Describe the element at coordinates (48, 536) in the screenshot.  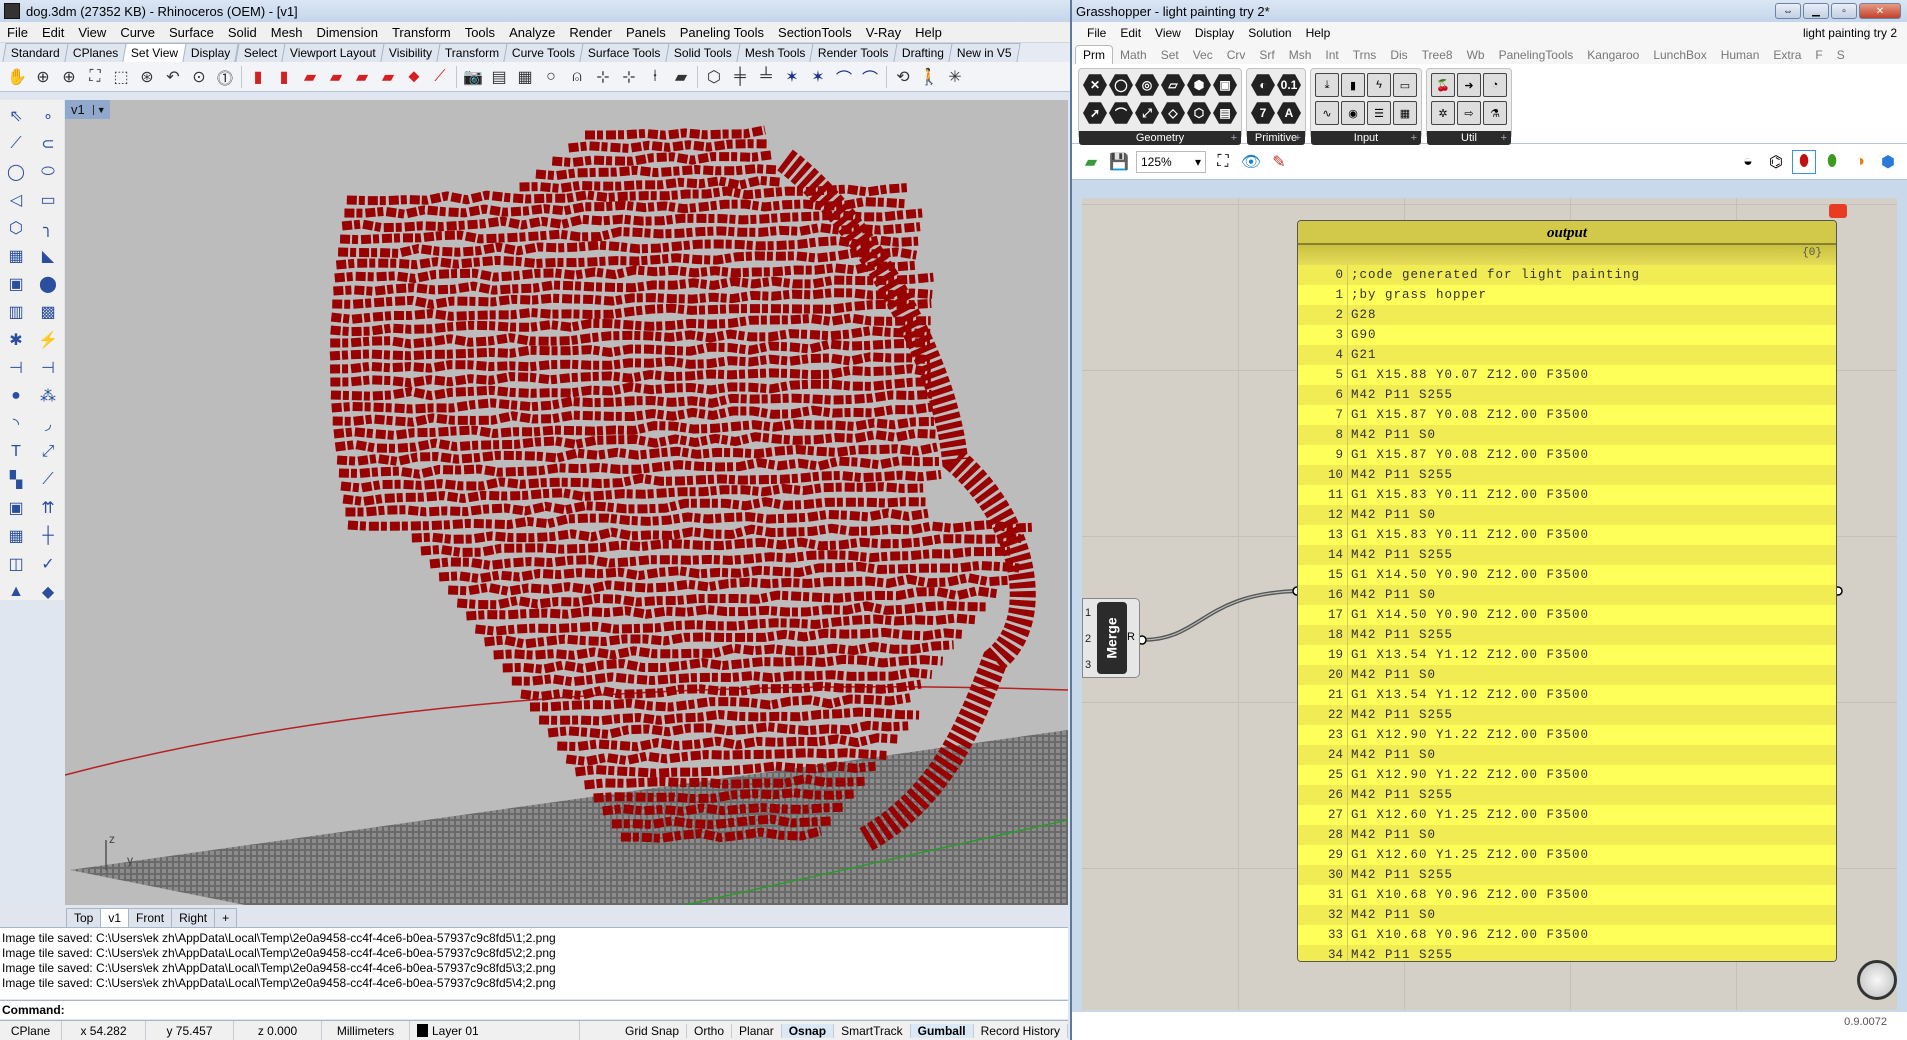
I see `section-icon: ┼` at that location.